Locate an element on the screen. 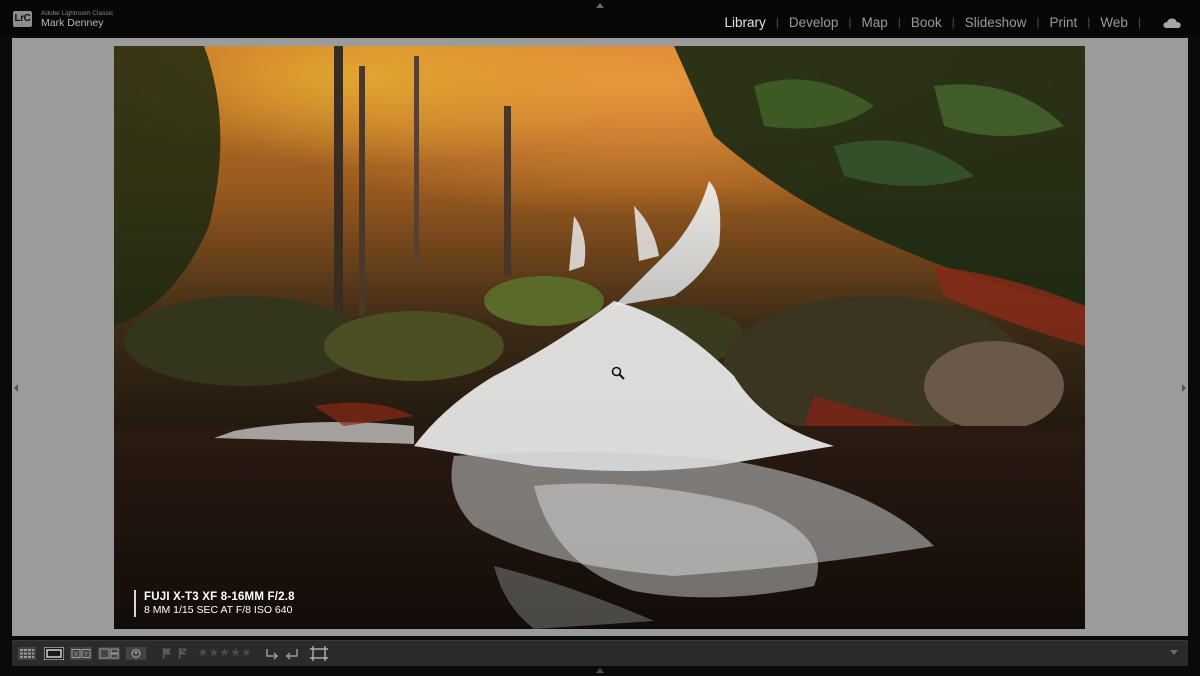 This screenshot has height=676, width=1200. loupe-view-icon is located at coordinates (54, 653).